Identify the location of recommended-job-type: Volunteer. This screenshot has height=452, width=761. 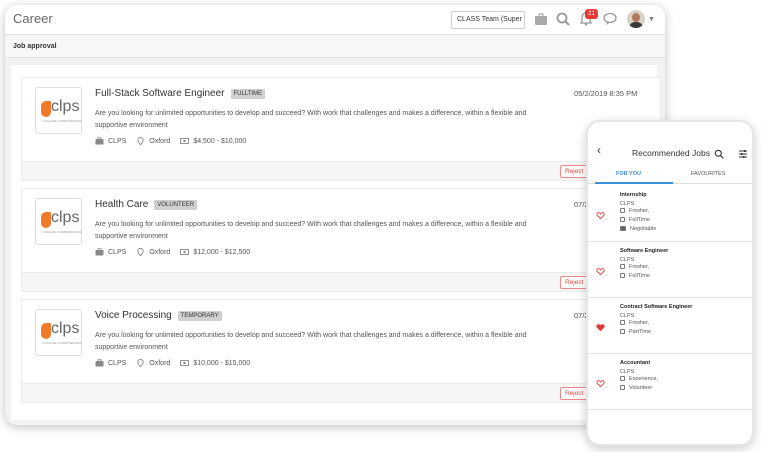
(636, 388).